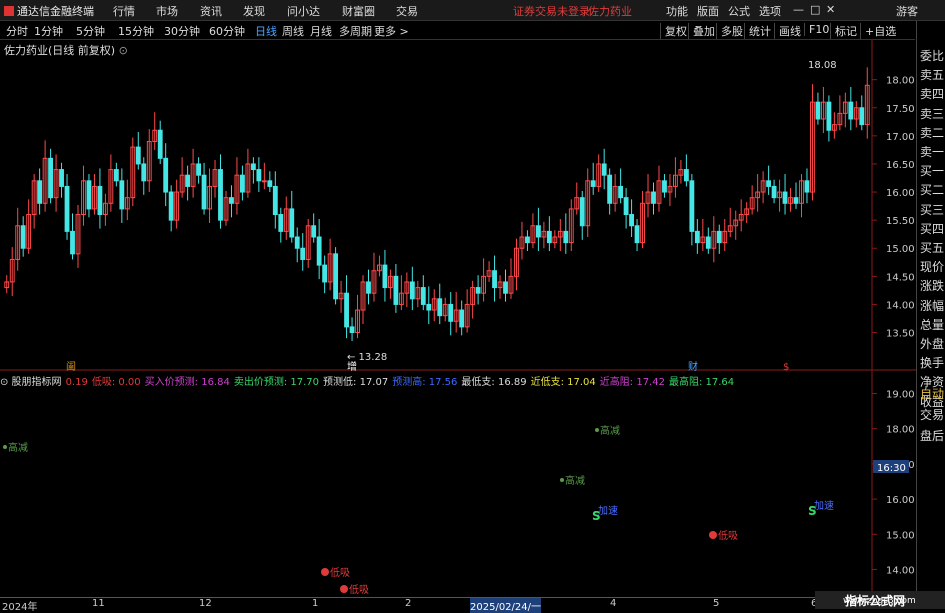  I want to click on indicator-item: 卖出价预测: 17.70, so click(276, 382).